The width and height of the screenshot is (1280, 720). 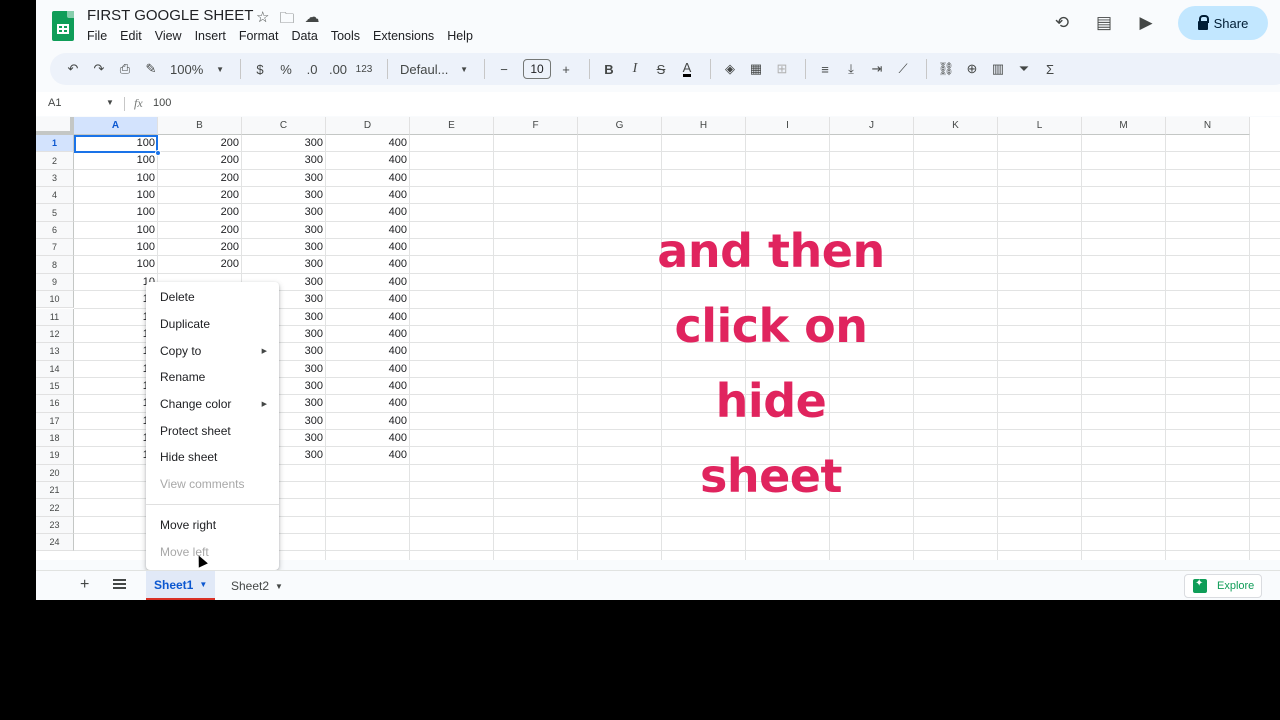 I want to click on menu-item-delete: Delete, so click(x=212, y=297).